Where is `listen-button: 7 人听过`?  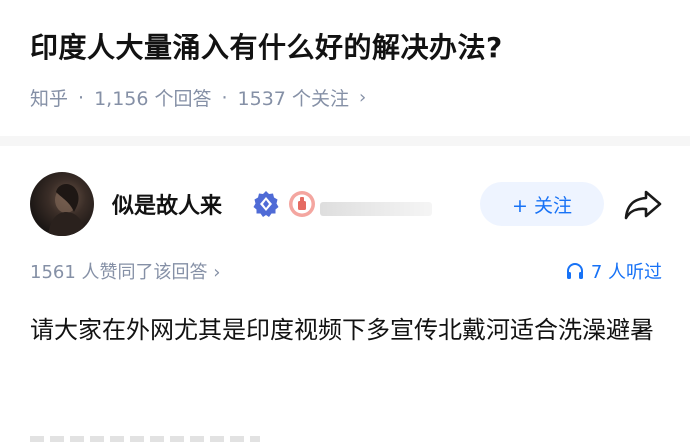
listen-button: 7 人听过 is located at coordinates (613, 271).